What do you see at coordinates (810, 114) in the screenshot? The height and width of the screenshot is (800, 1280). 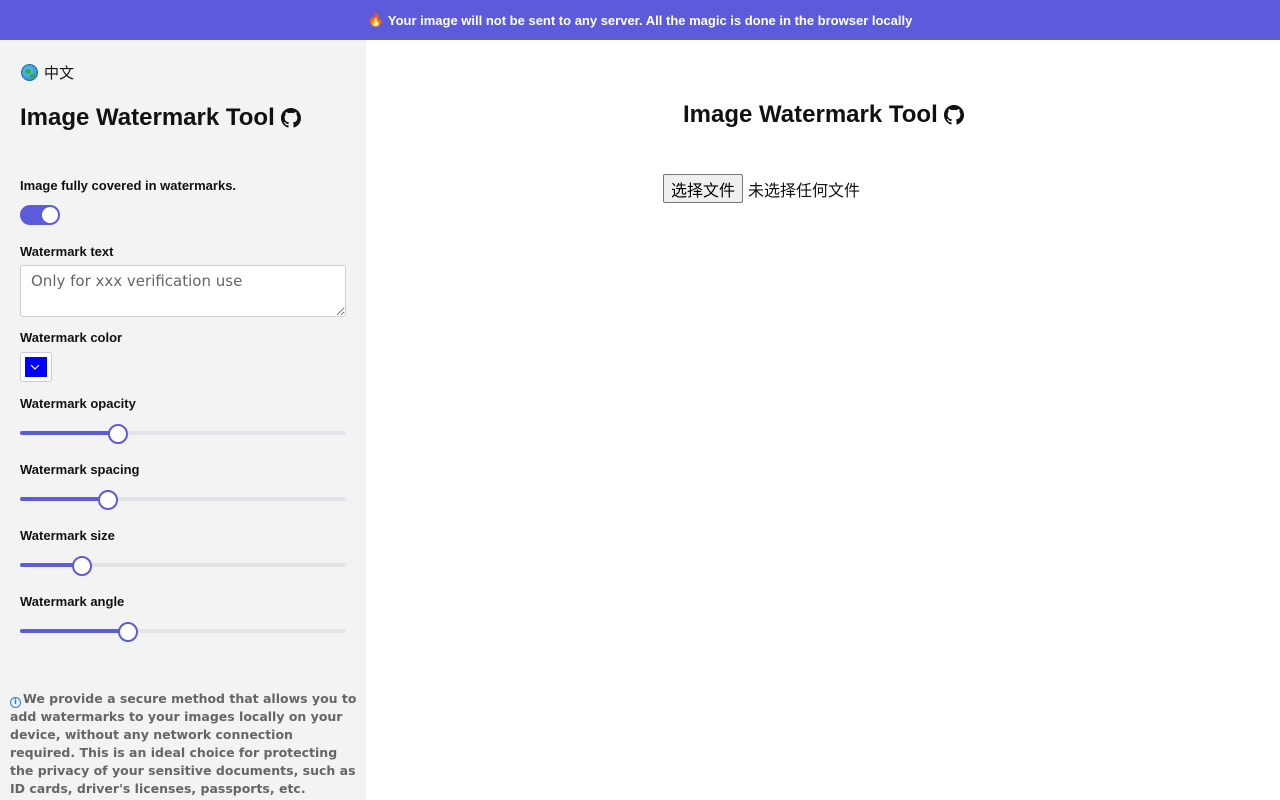 I see `page-title-text: Image Watermark Tool` at bounding box center [810, 114].